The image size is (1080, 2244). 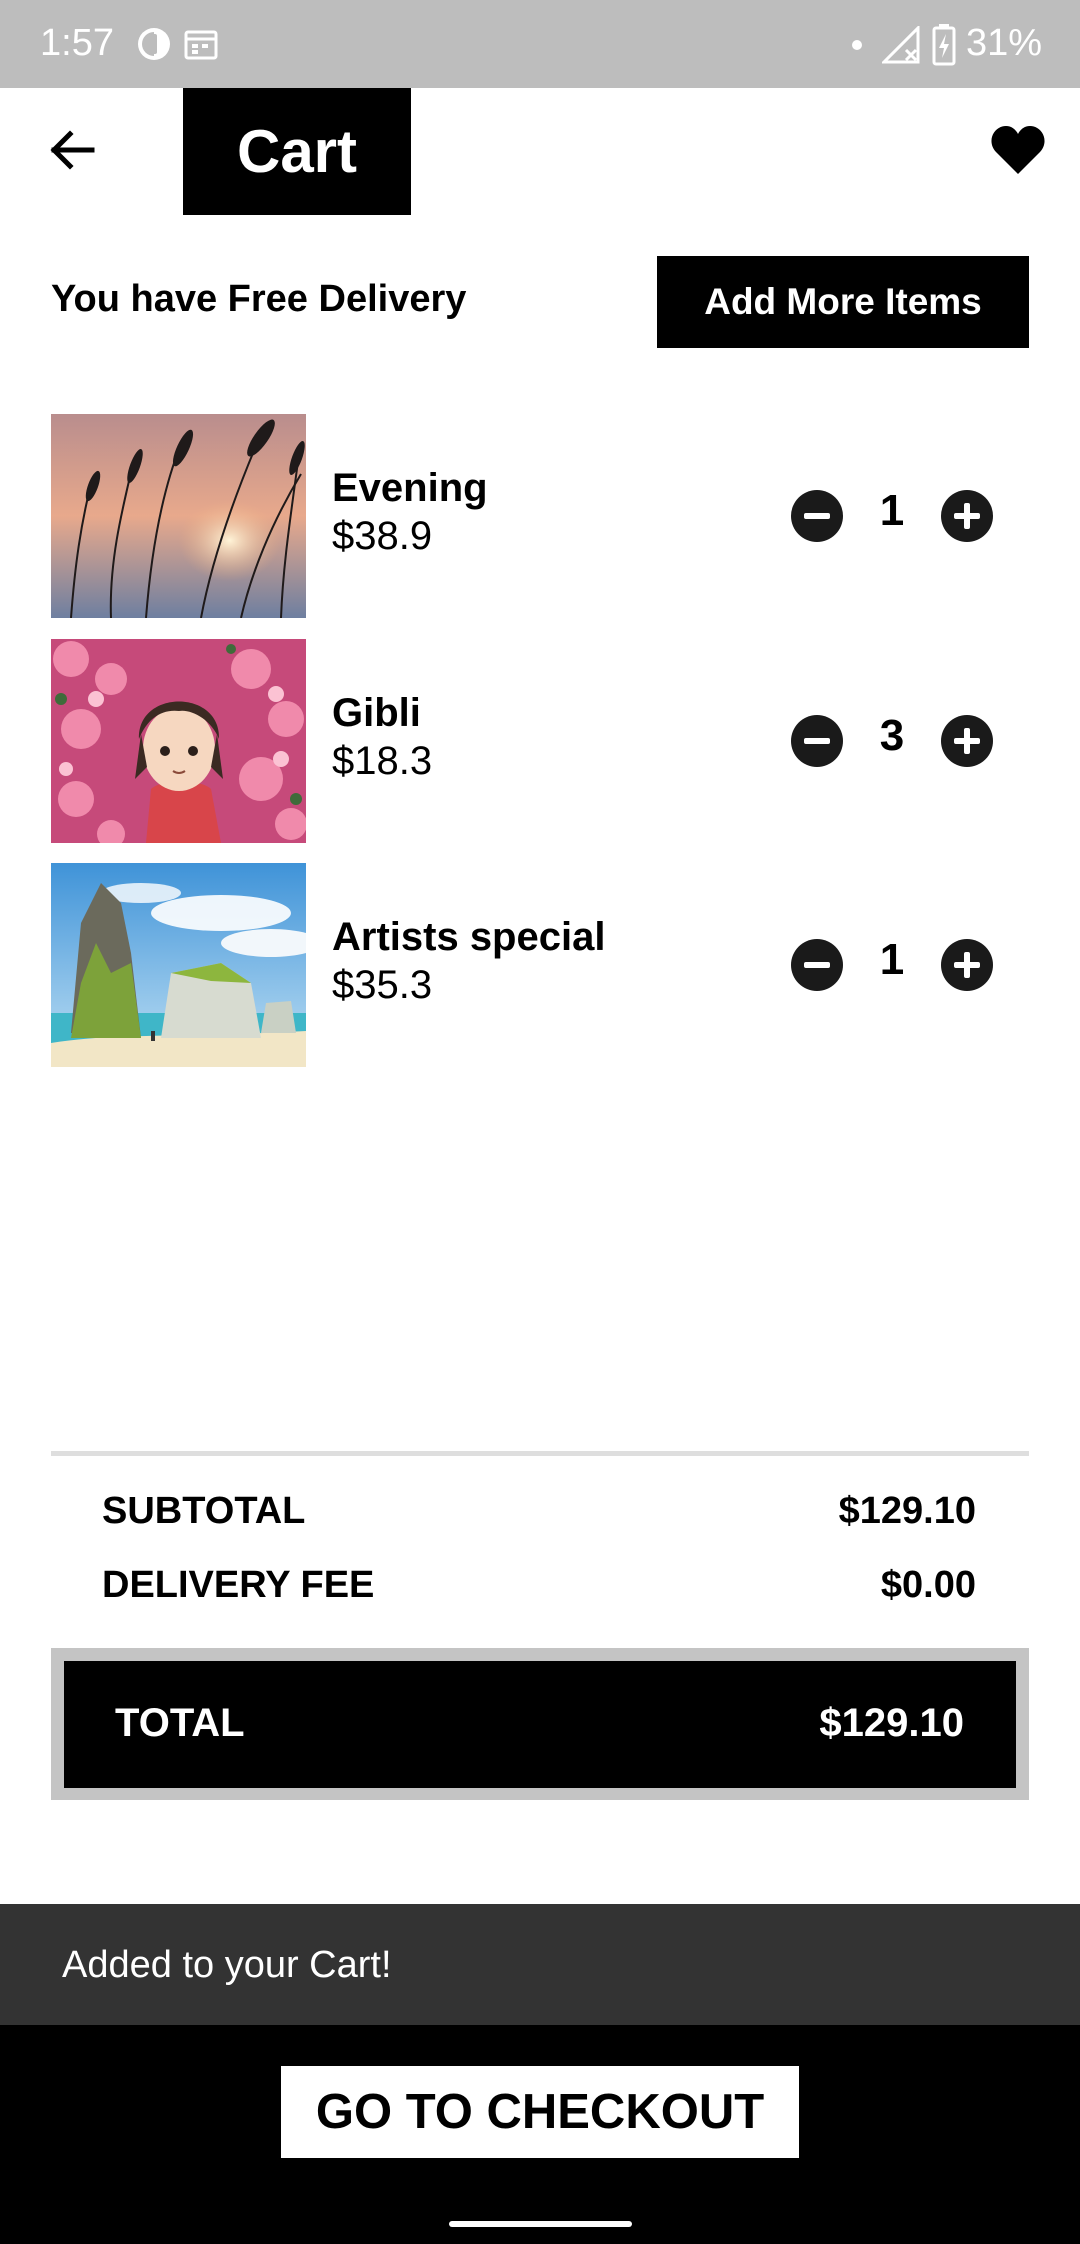 What do you see at coordinates (297, 151) in the screenshot?
I see `page-title: Cart` at bounding box center [297, 151].